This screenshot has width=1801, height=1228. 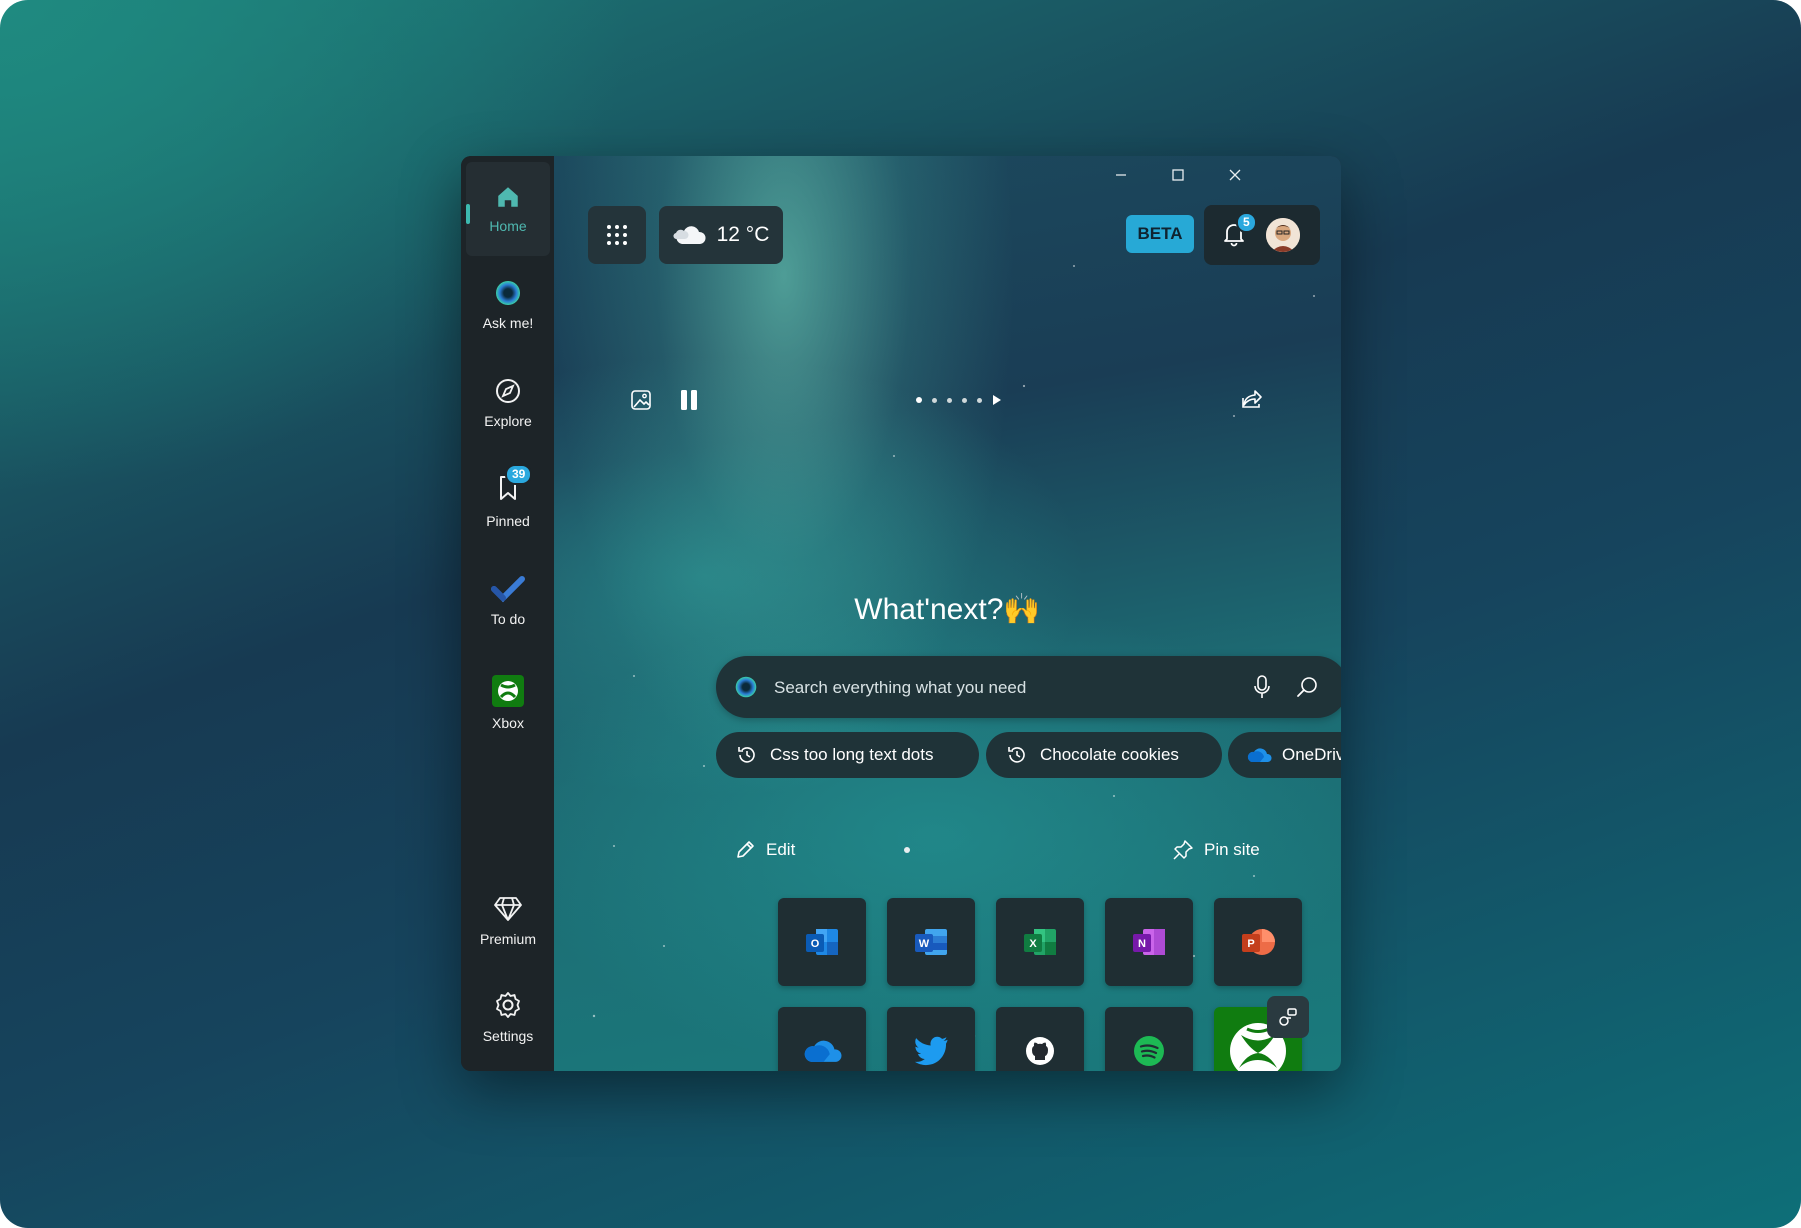 I want to click on image-icon, so click(x=641, y=400).